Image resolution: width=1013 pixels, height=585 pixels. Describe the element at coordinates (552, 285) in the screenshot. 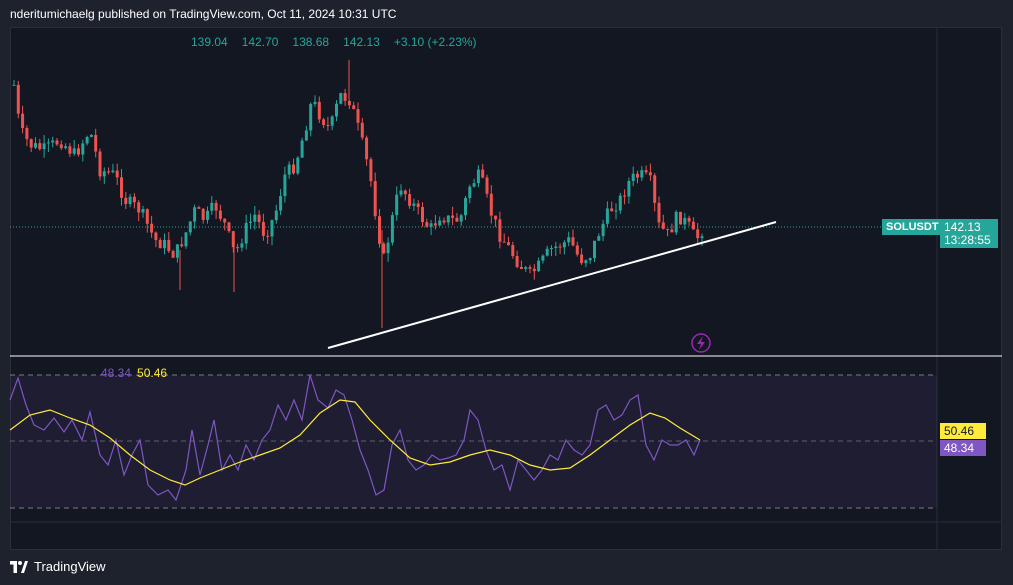

I see `trend-line` at that location.